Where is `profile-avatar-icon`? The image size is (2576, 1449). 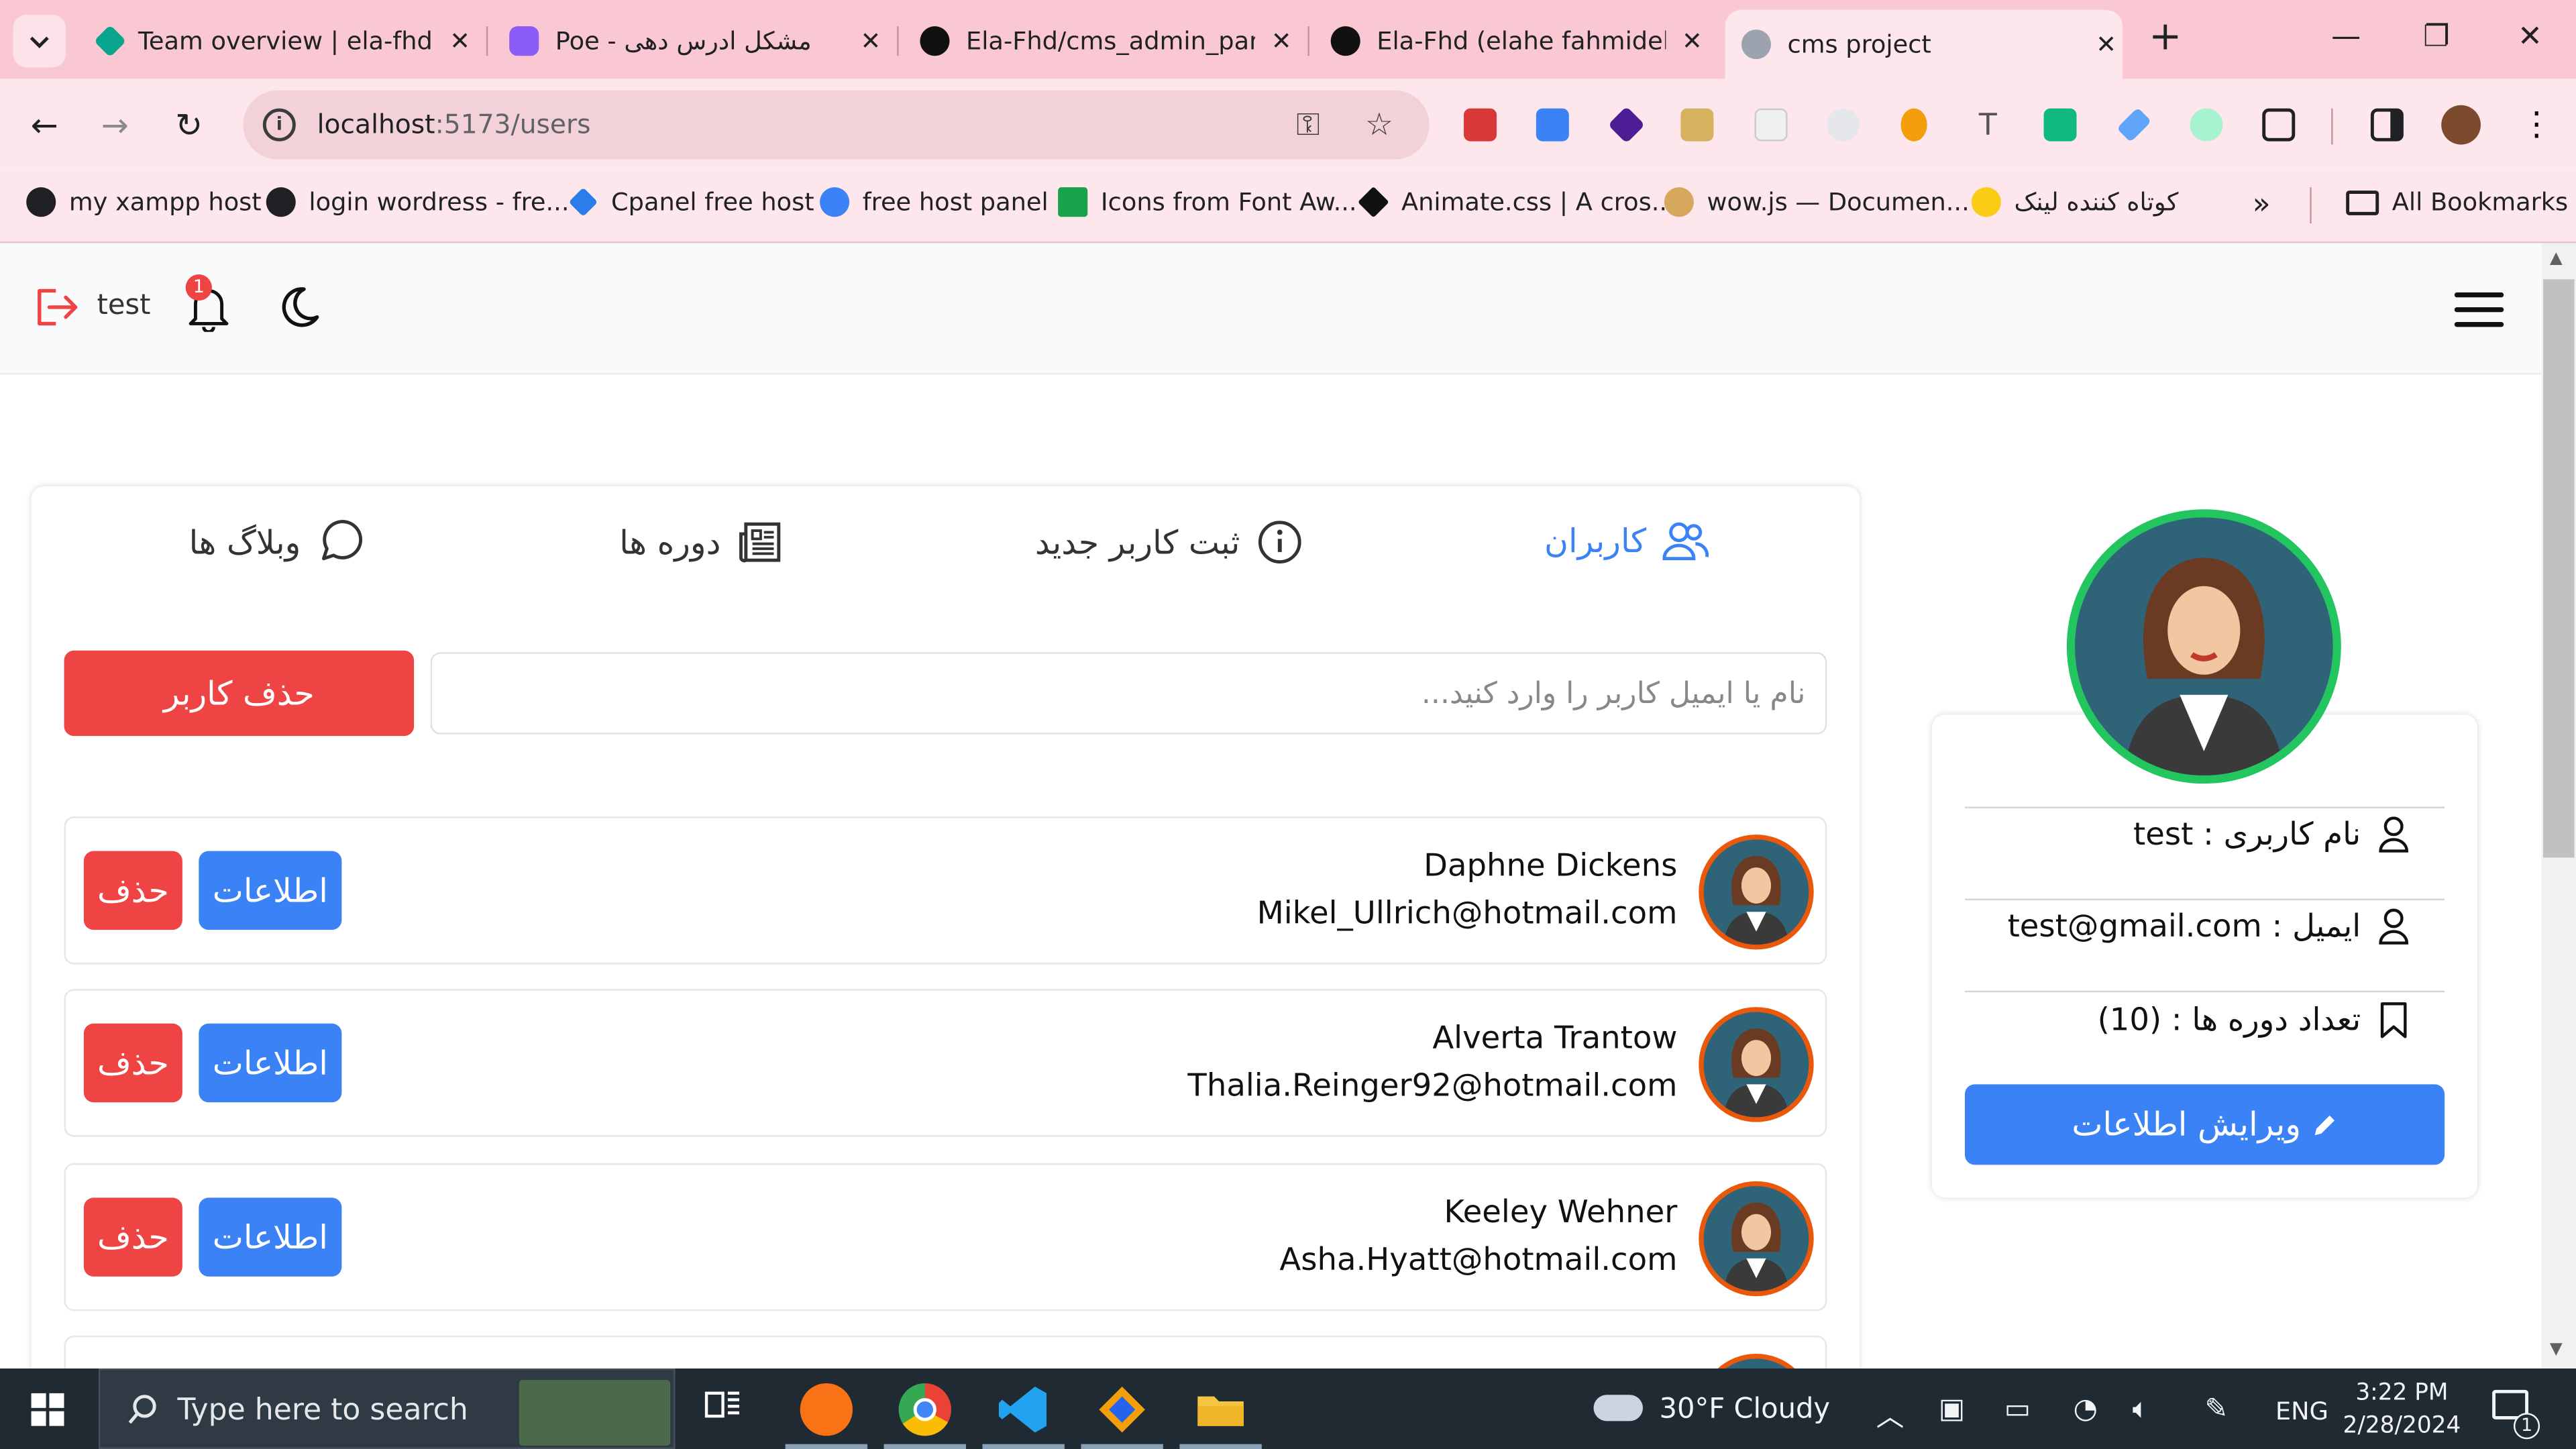 profile-avatar-icon is located at coordinates (2461, 125).